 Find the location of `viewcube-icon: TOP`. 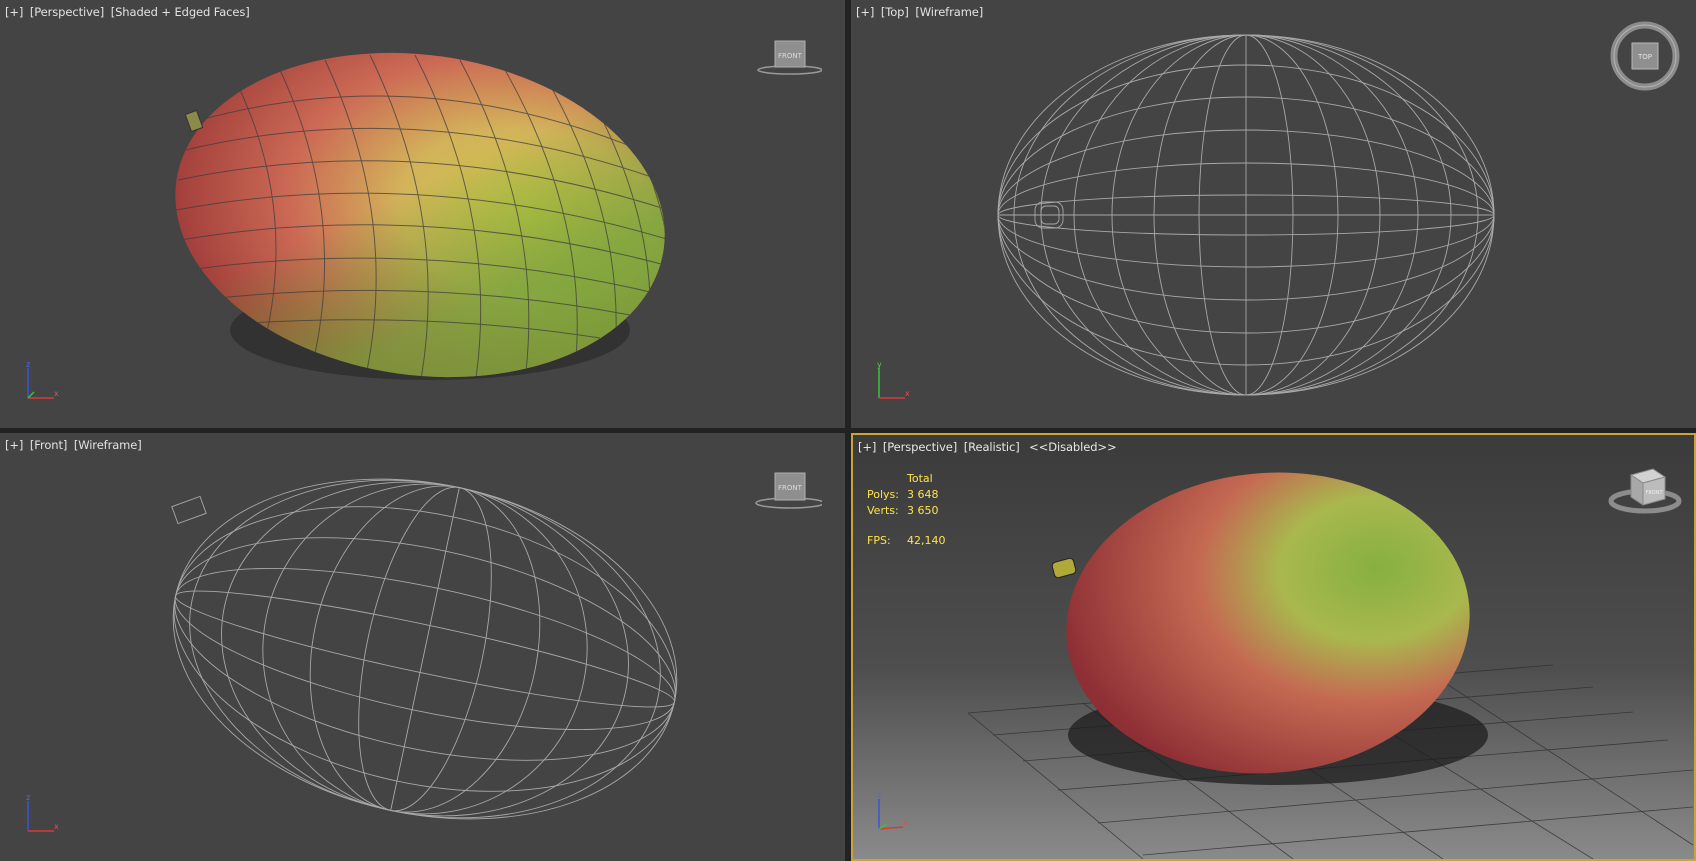

viewcube-icon: TOP is located at coordinates (1645, 58).